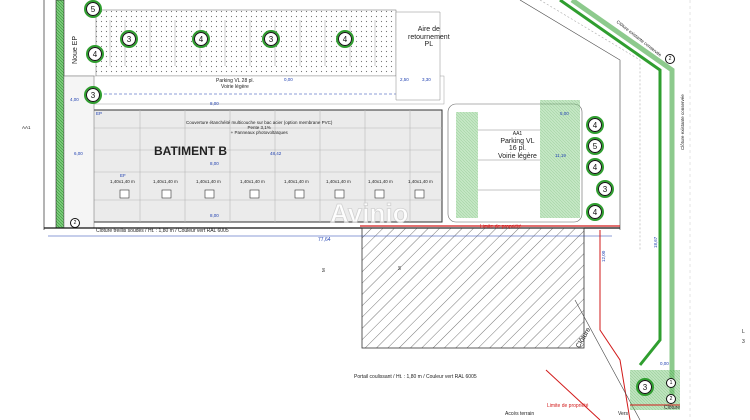 The height and width of the screenshot is (420, 750). What do you see at coordinates (623, 414) in the screenshot?
I see `cutoff-vers: Vers` at bounding box center [623, 414].